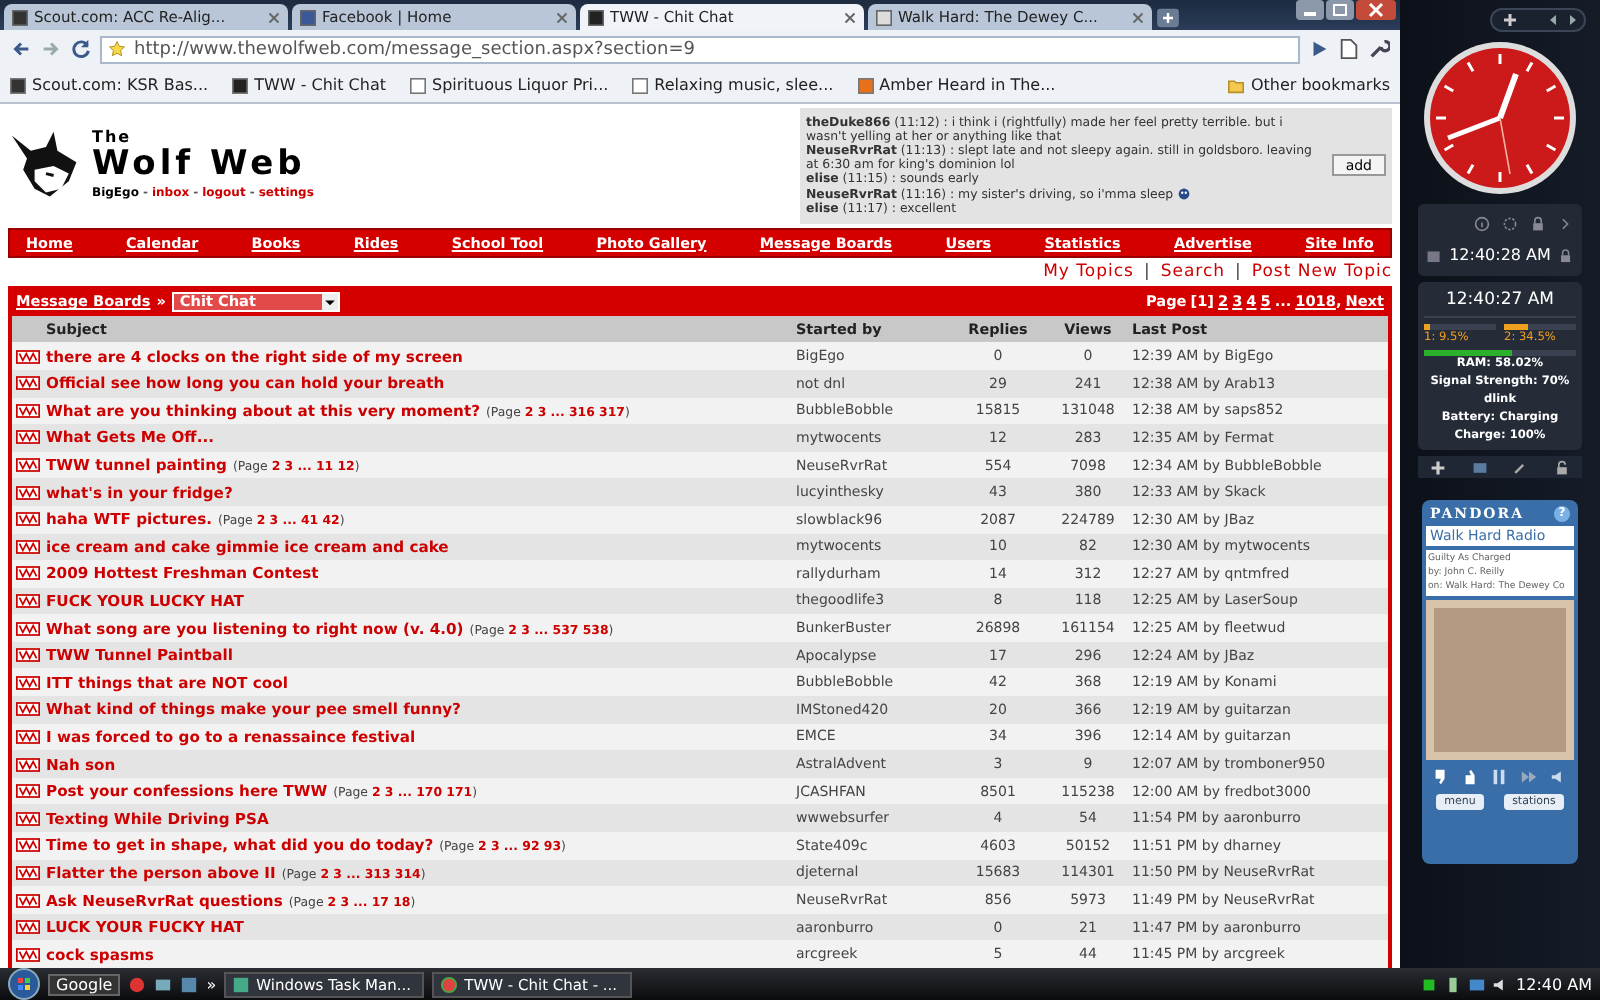  I want to click on folder-icon, so click(1236, 85).